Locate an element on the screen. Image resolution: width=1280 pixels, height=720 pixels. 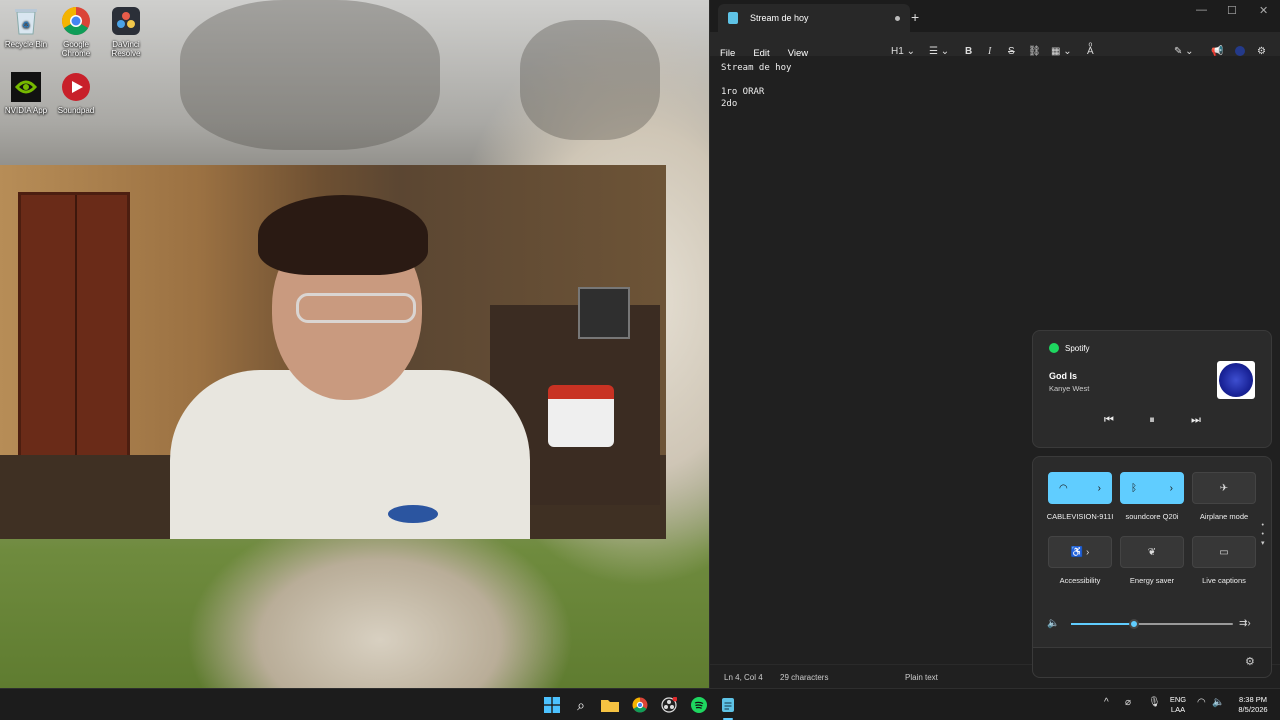
desktop-icon-label: Soundpad is located at coordinates (76, 110).